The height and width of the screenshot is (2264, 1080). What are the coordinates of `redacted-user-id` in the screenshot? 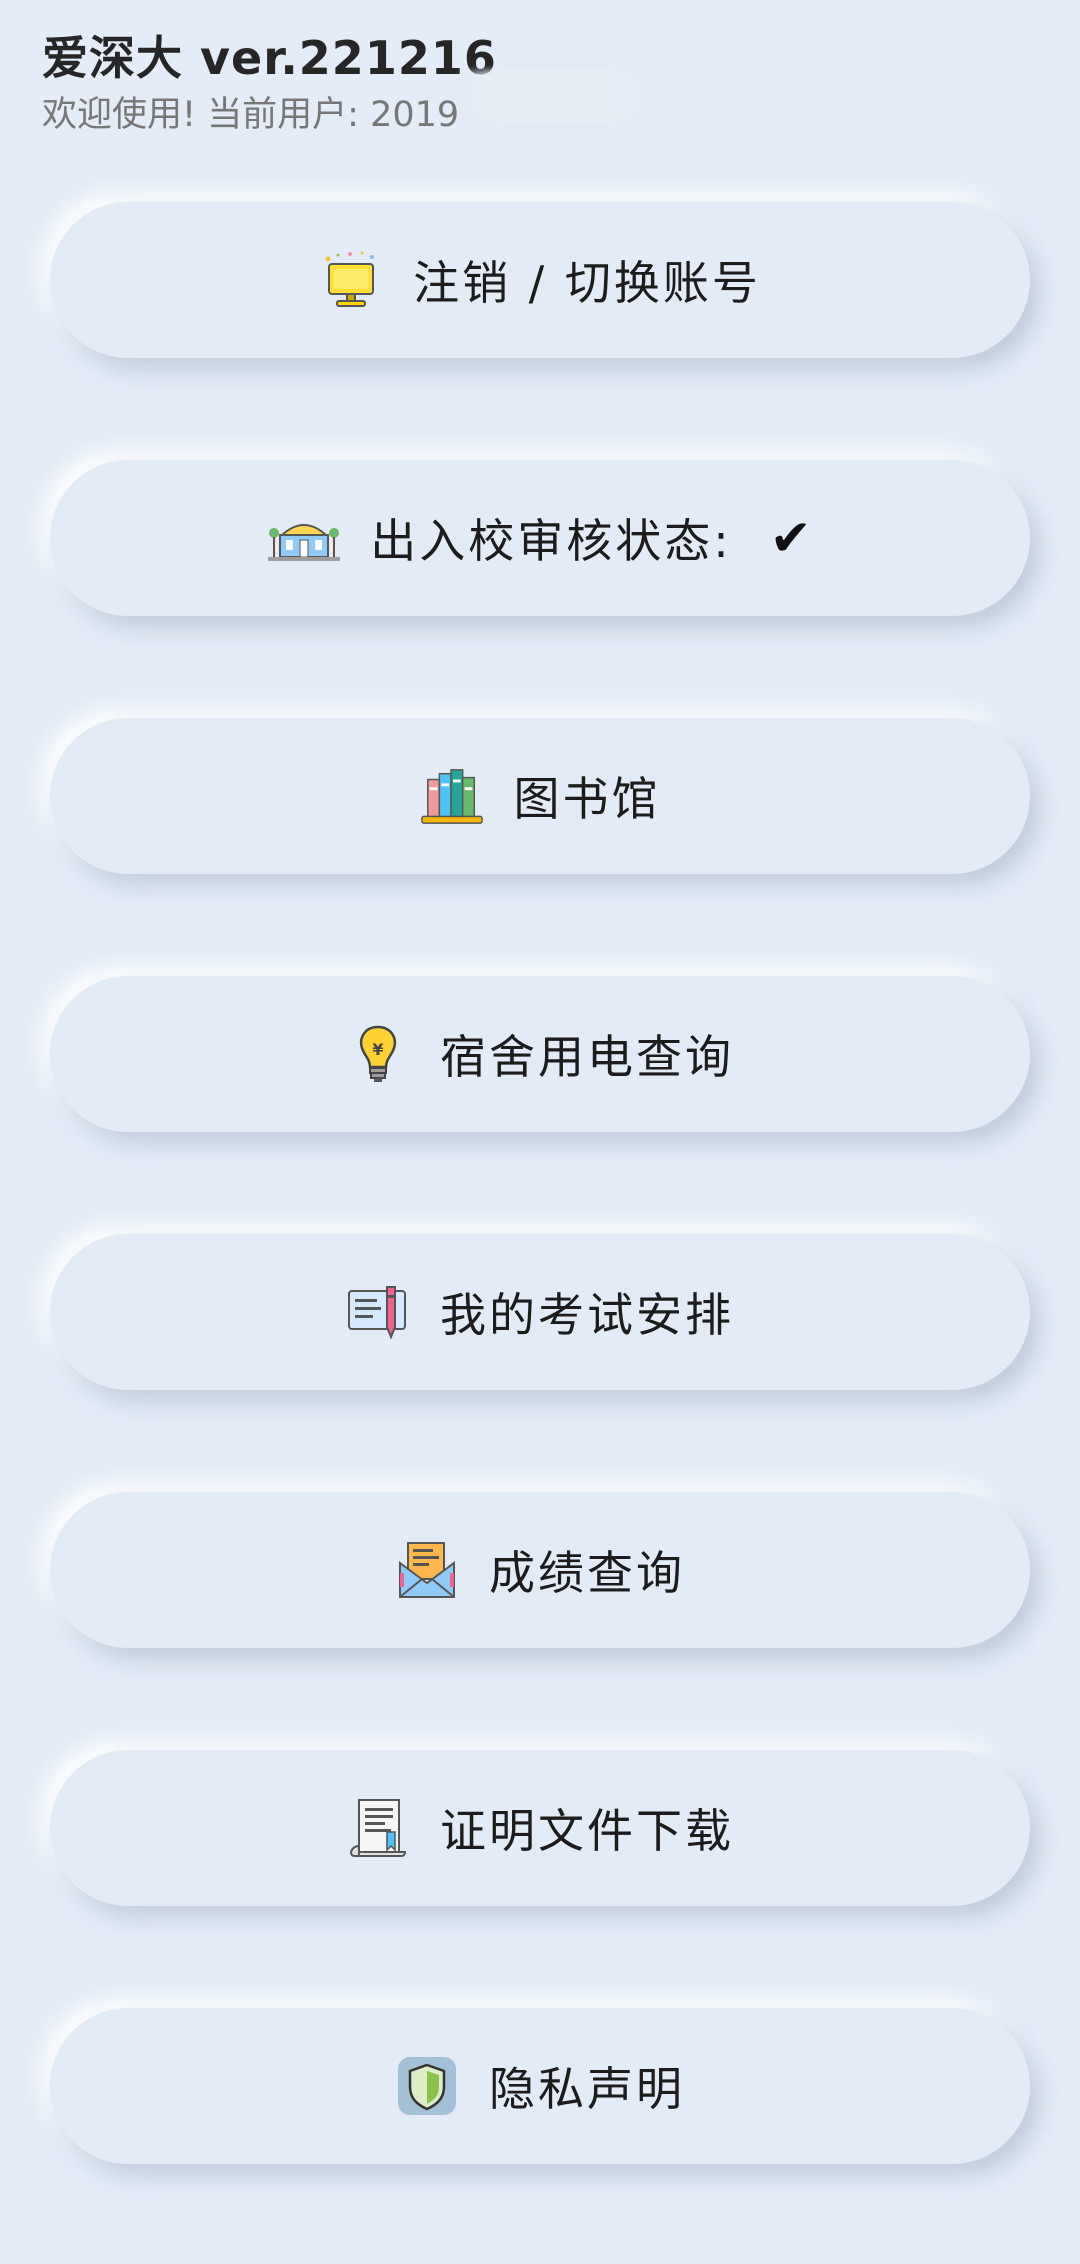 It's located at (555, 96).